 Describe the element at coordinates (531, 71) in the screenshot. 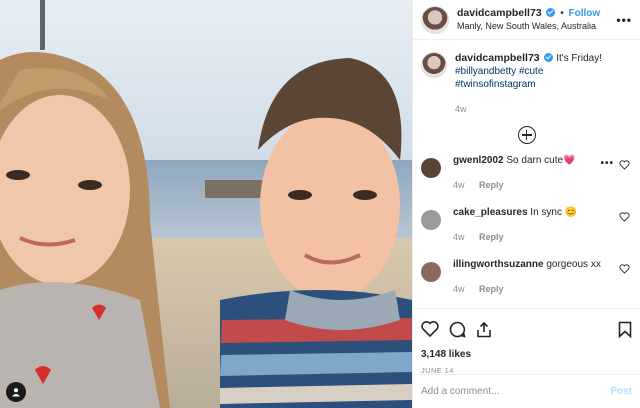

I see `hashtag-link: #cute` at that location.